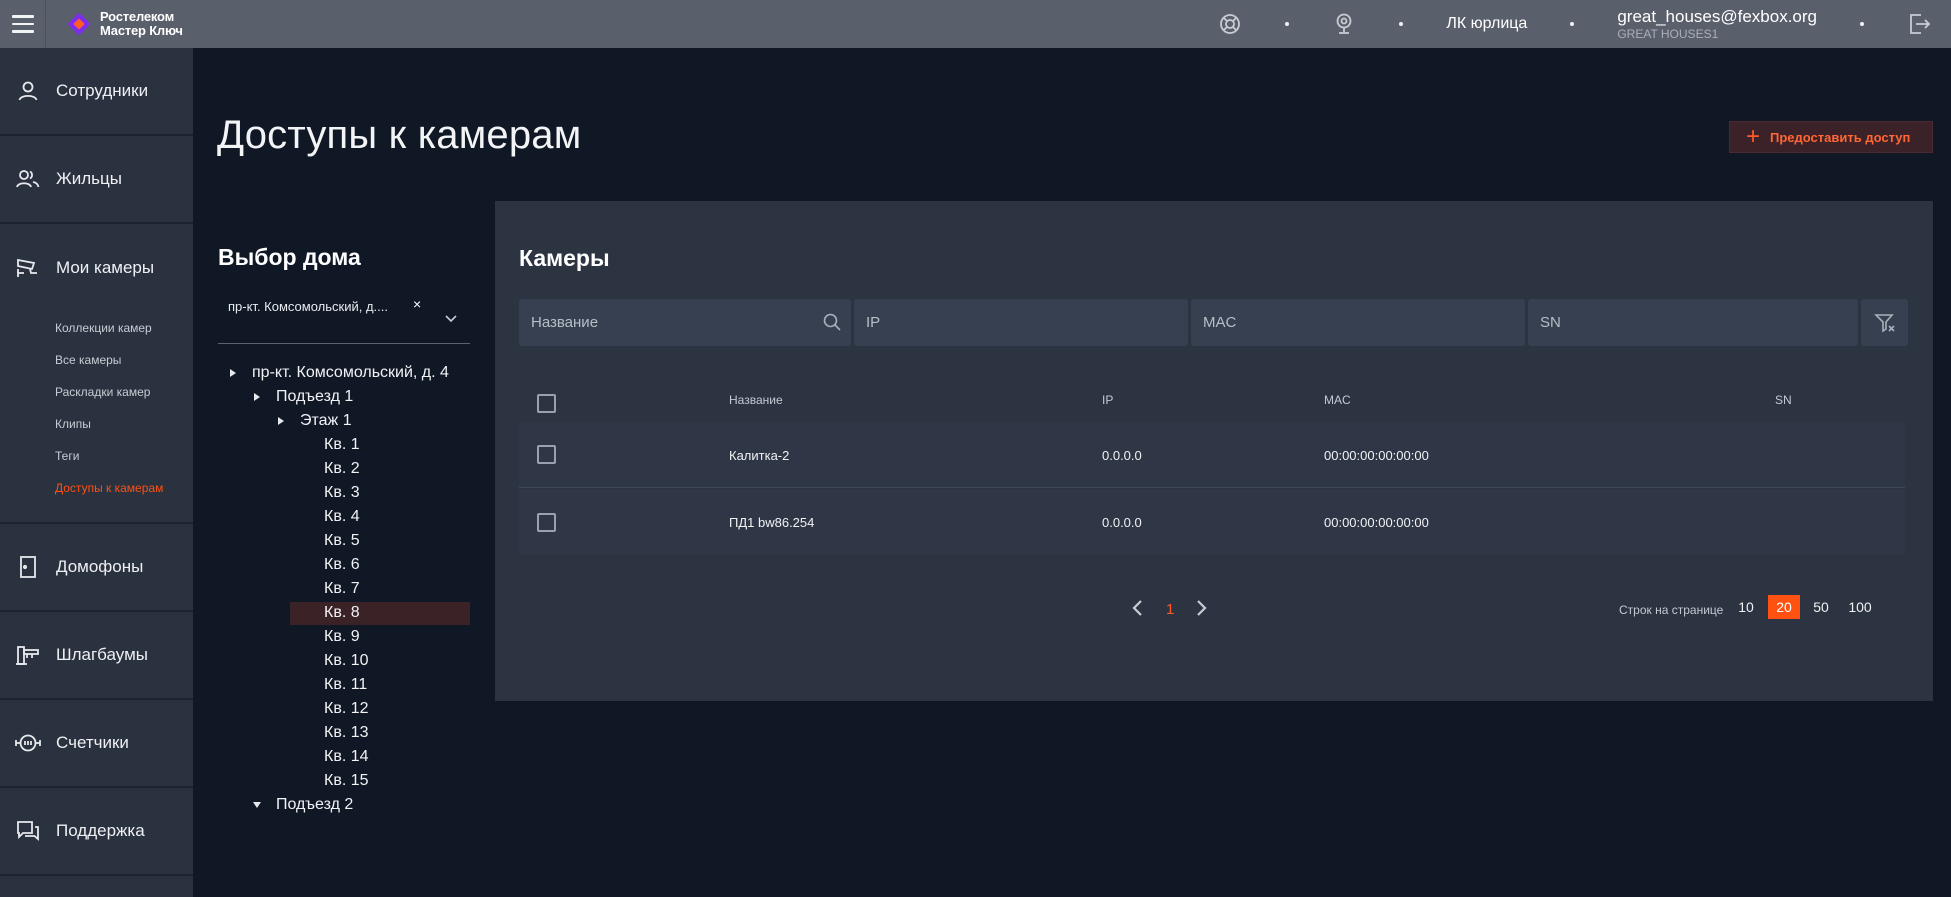  I want to click on submenu-clips: Клипы, so click(124, 424).